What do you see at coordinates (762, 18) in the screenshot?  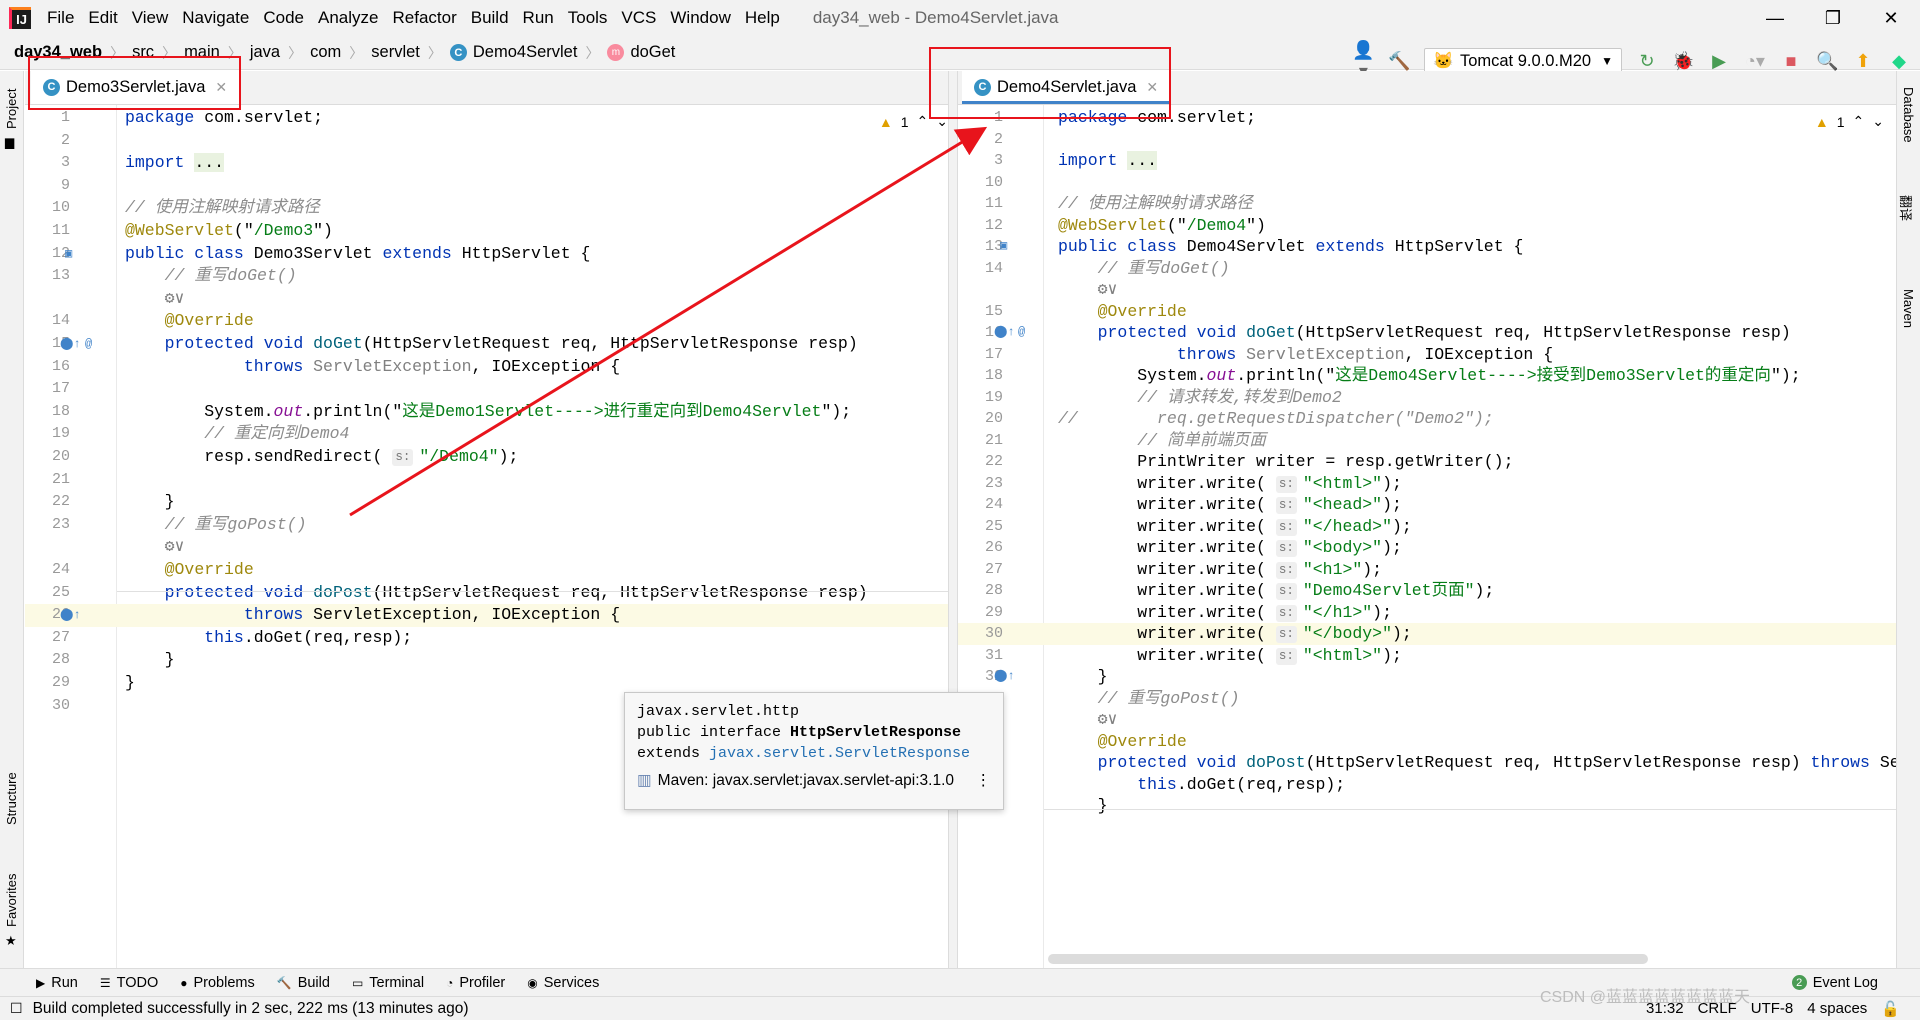 I see `menu-item-help: Help` at bounding box center [762, 18].